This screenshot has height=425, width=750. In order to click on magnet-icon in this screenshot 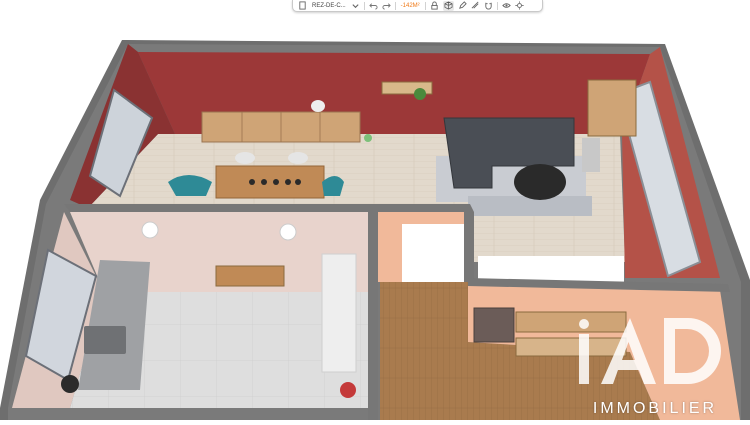, I will do `click(488, 6)`.